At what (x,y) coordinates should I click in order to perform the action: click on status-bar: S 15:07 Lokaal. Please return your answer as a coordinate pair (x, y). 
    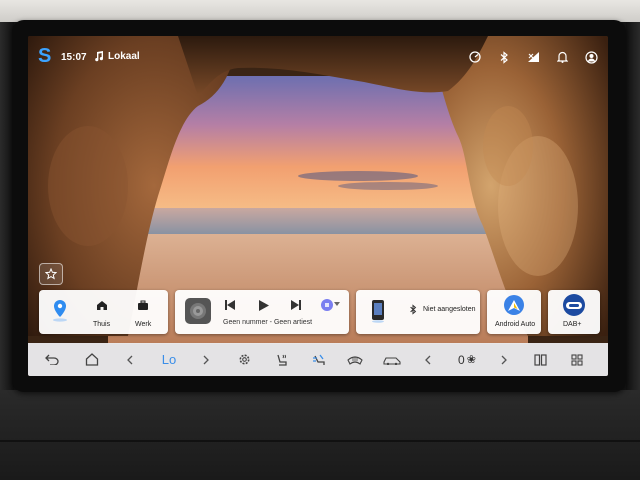
    Looking at the image, I should click on (318, 58).